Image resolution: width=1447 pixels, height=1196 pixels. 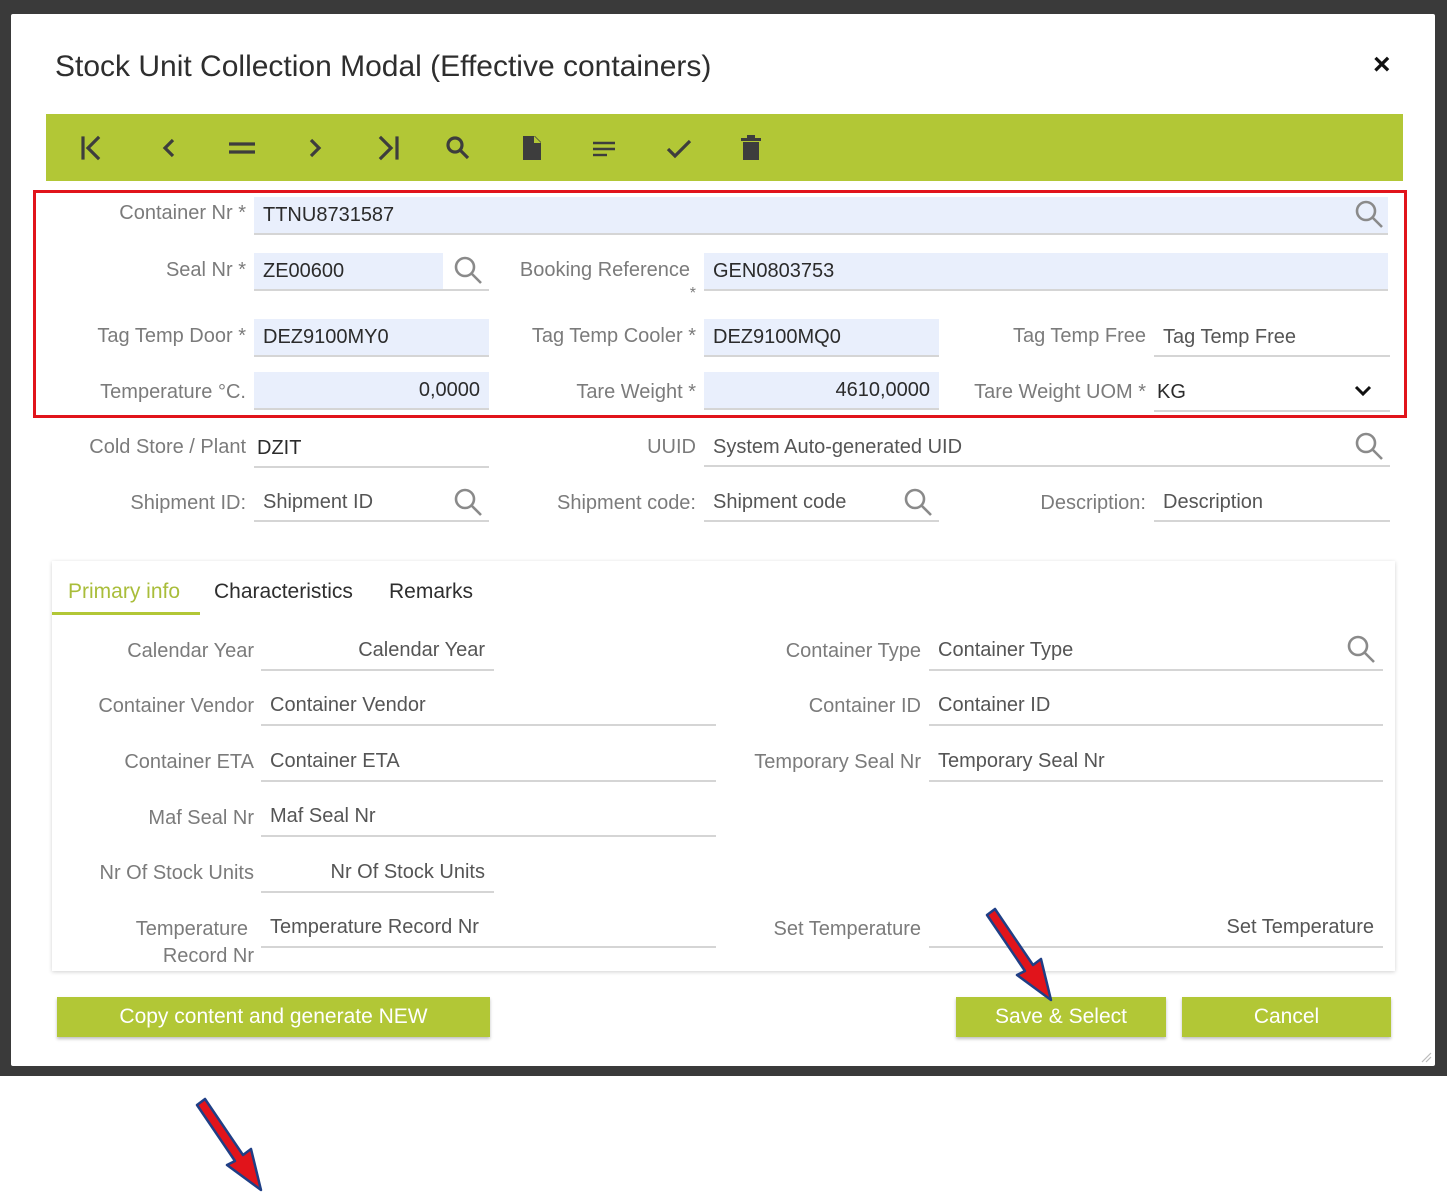 I want to click on details-icon, so click(x=604, y=147).